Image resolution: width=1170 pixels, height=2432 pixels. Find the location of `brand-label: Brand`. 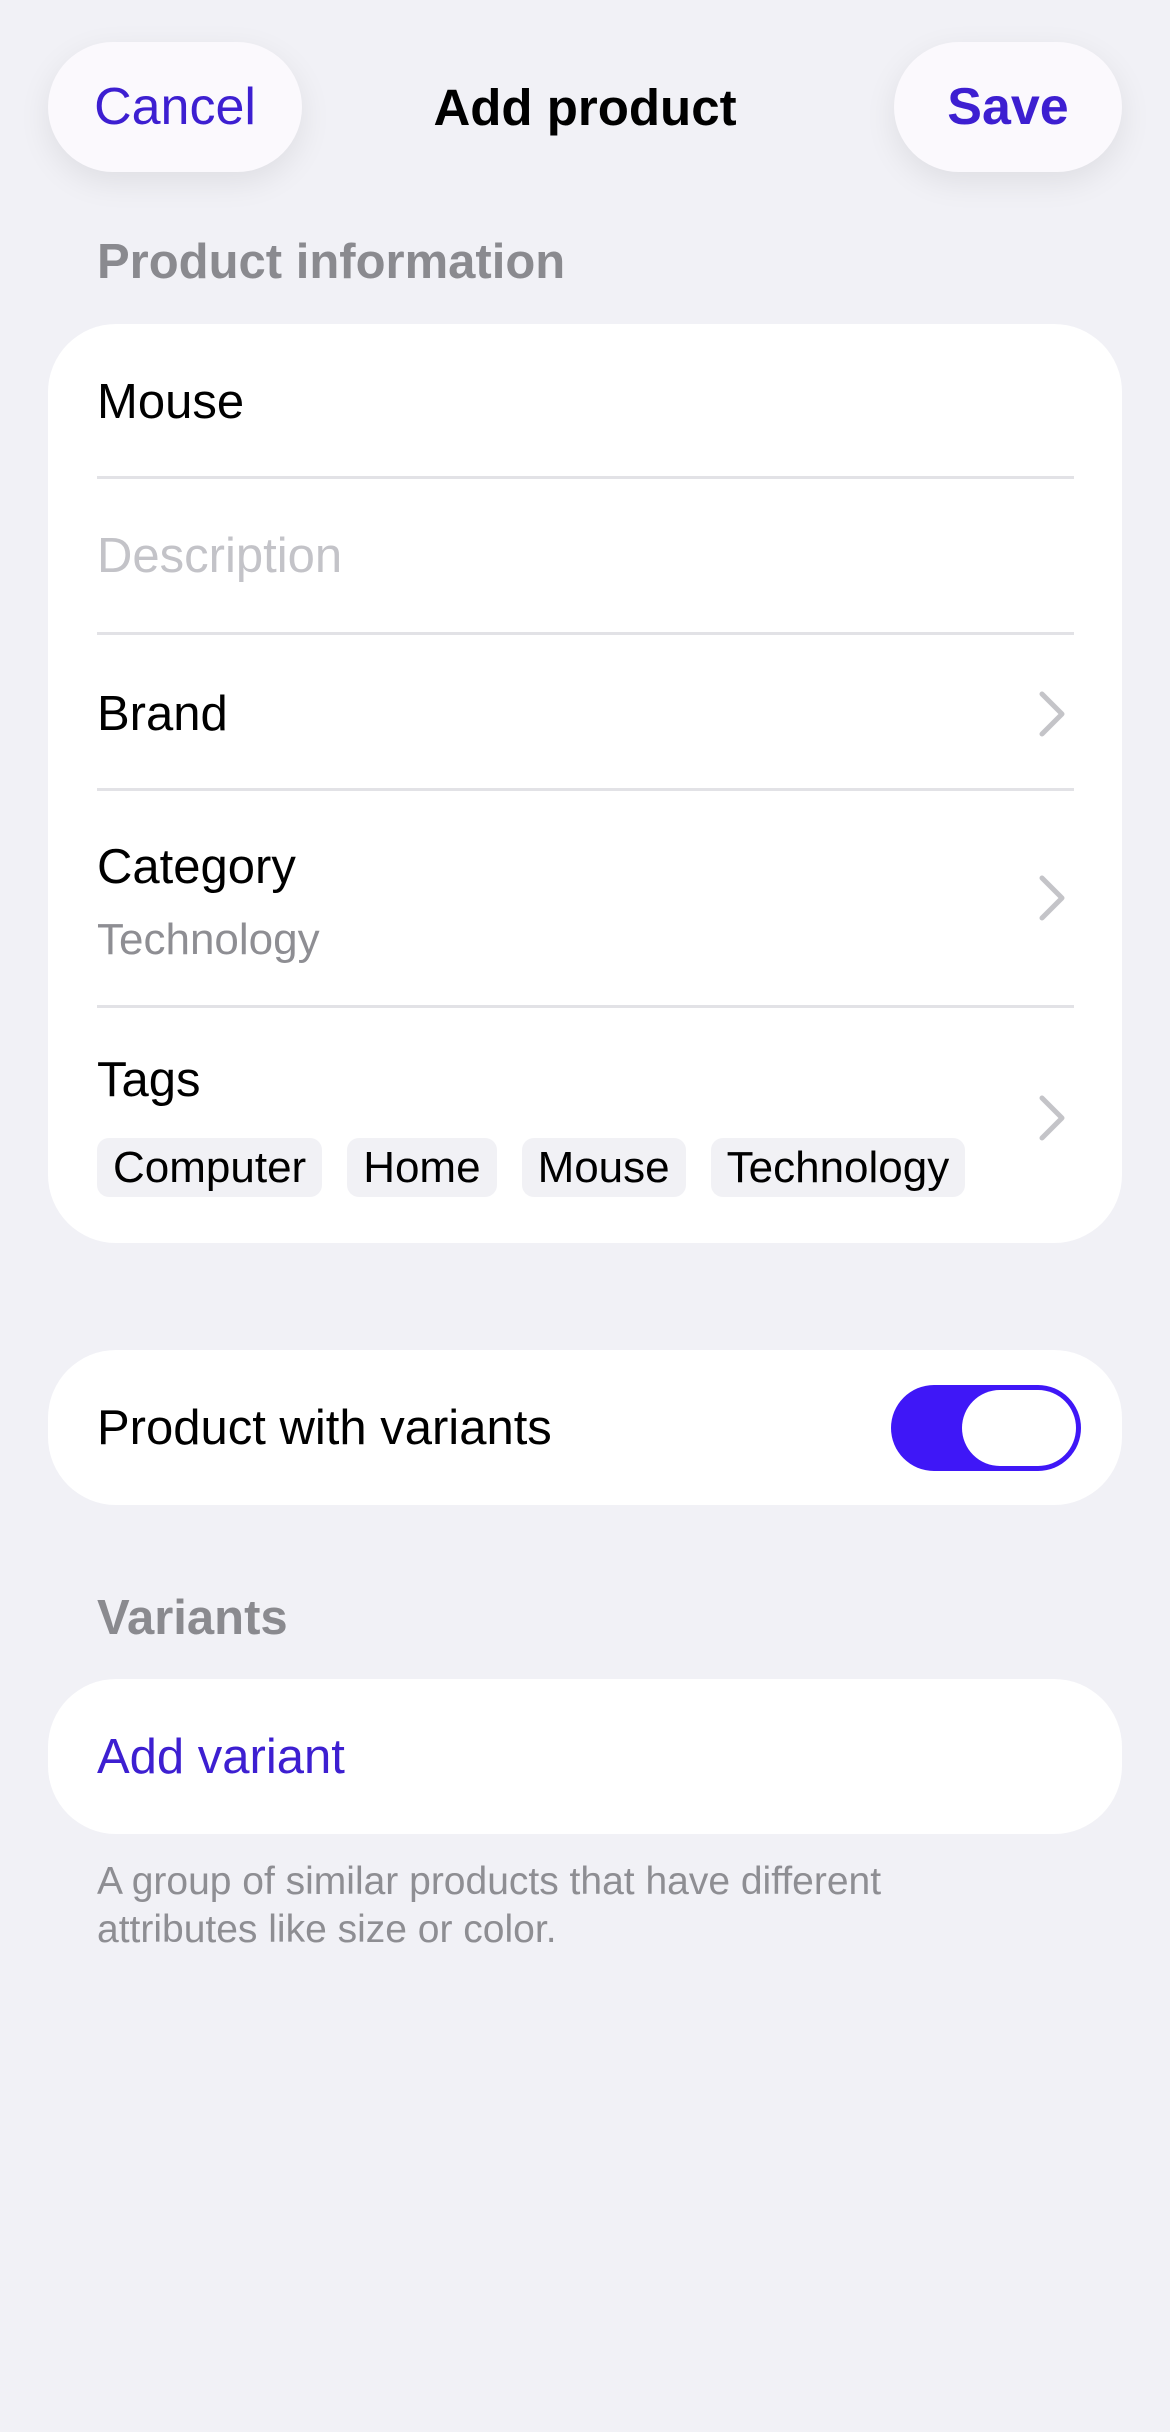

brand-label: Brand is located at coordinates (162, 714).